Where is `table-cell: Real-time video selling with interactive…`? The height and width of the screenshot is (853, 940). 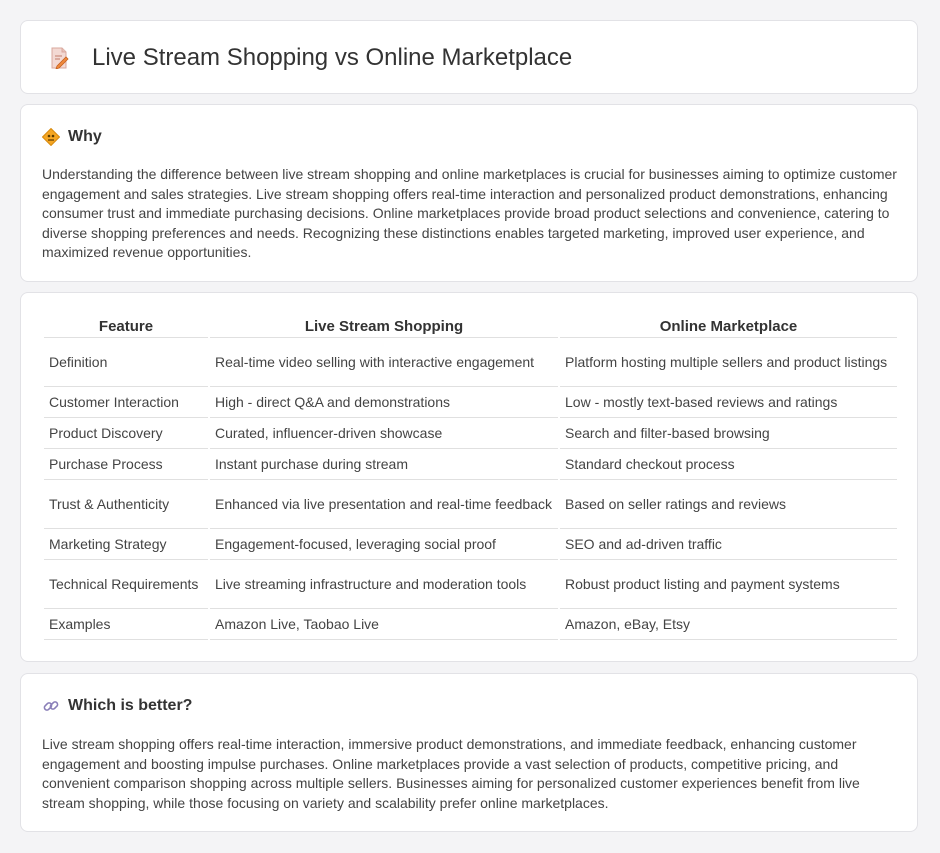 table-cell: Real-time video selling with interactive… is located at coordinates (384, 362).